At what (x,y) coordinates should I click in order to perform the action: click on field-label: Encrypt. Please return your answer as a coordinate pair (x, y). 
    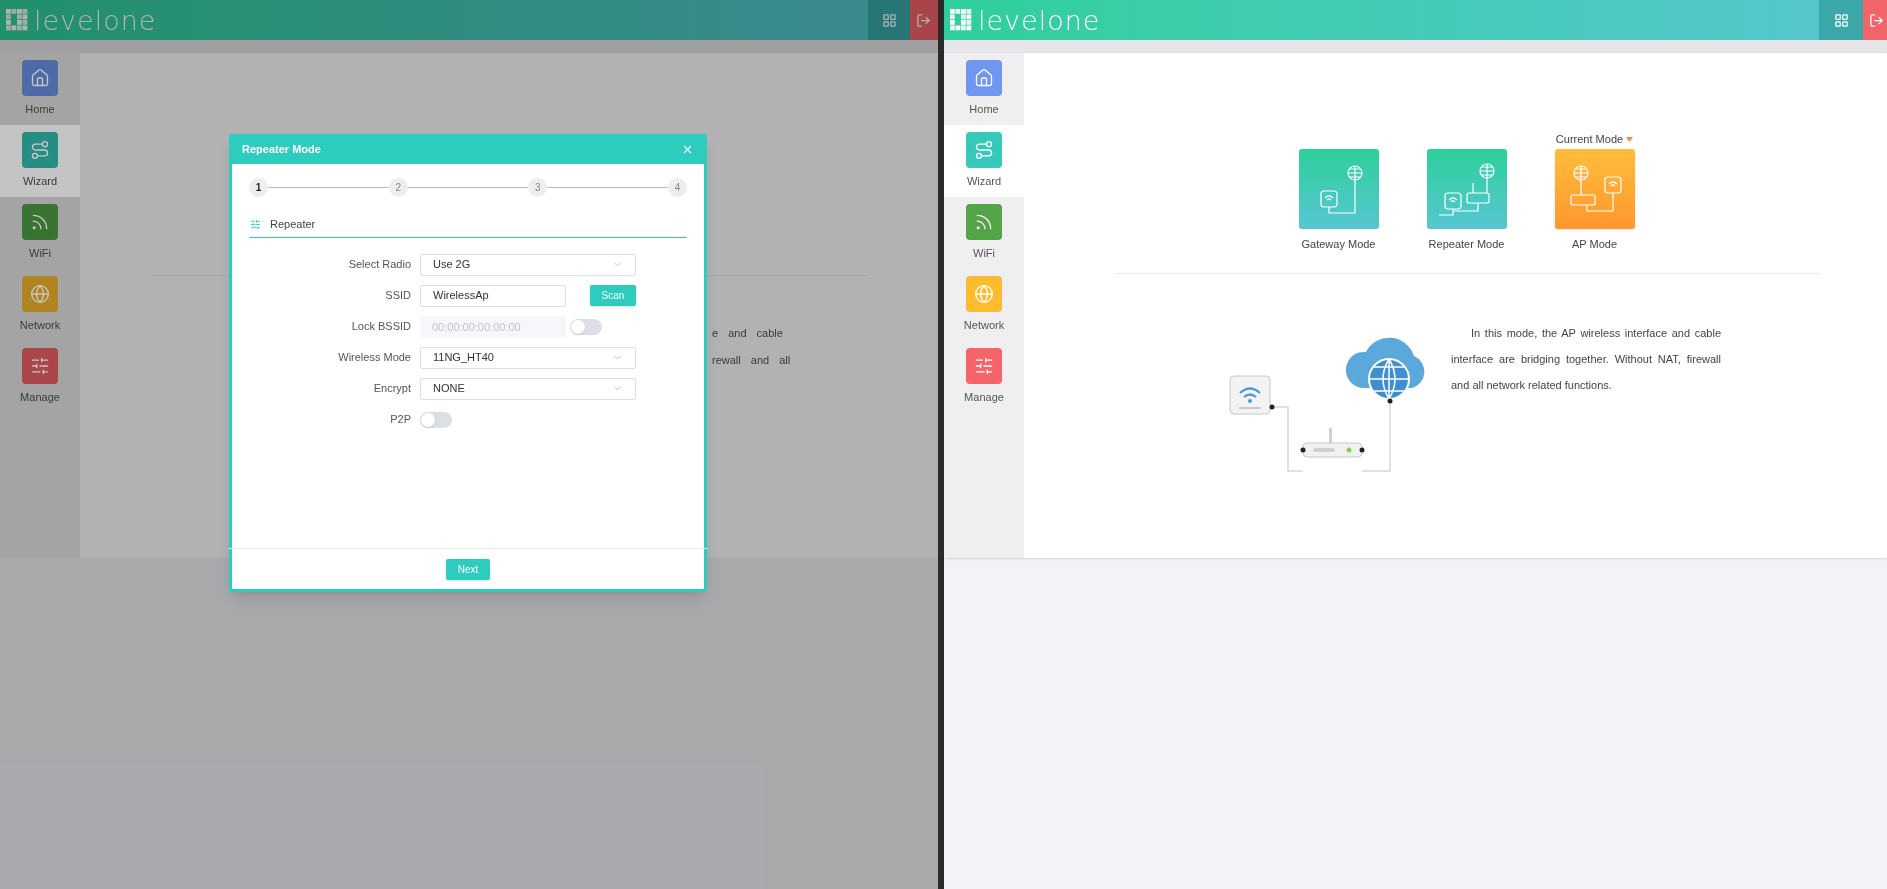
    Looking at the image, I should click on (391, 389).